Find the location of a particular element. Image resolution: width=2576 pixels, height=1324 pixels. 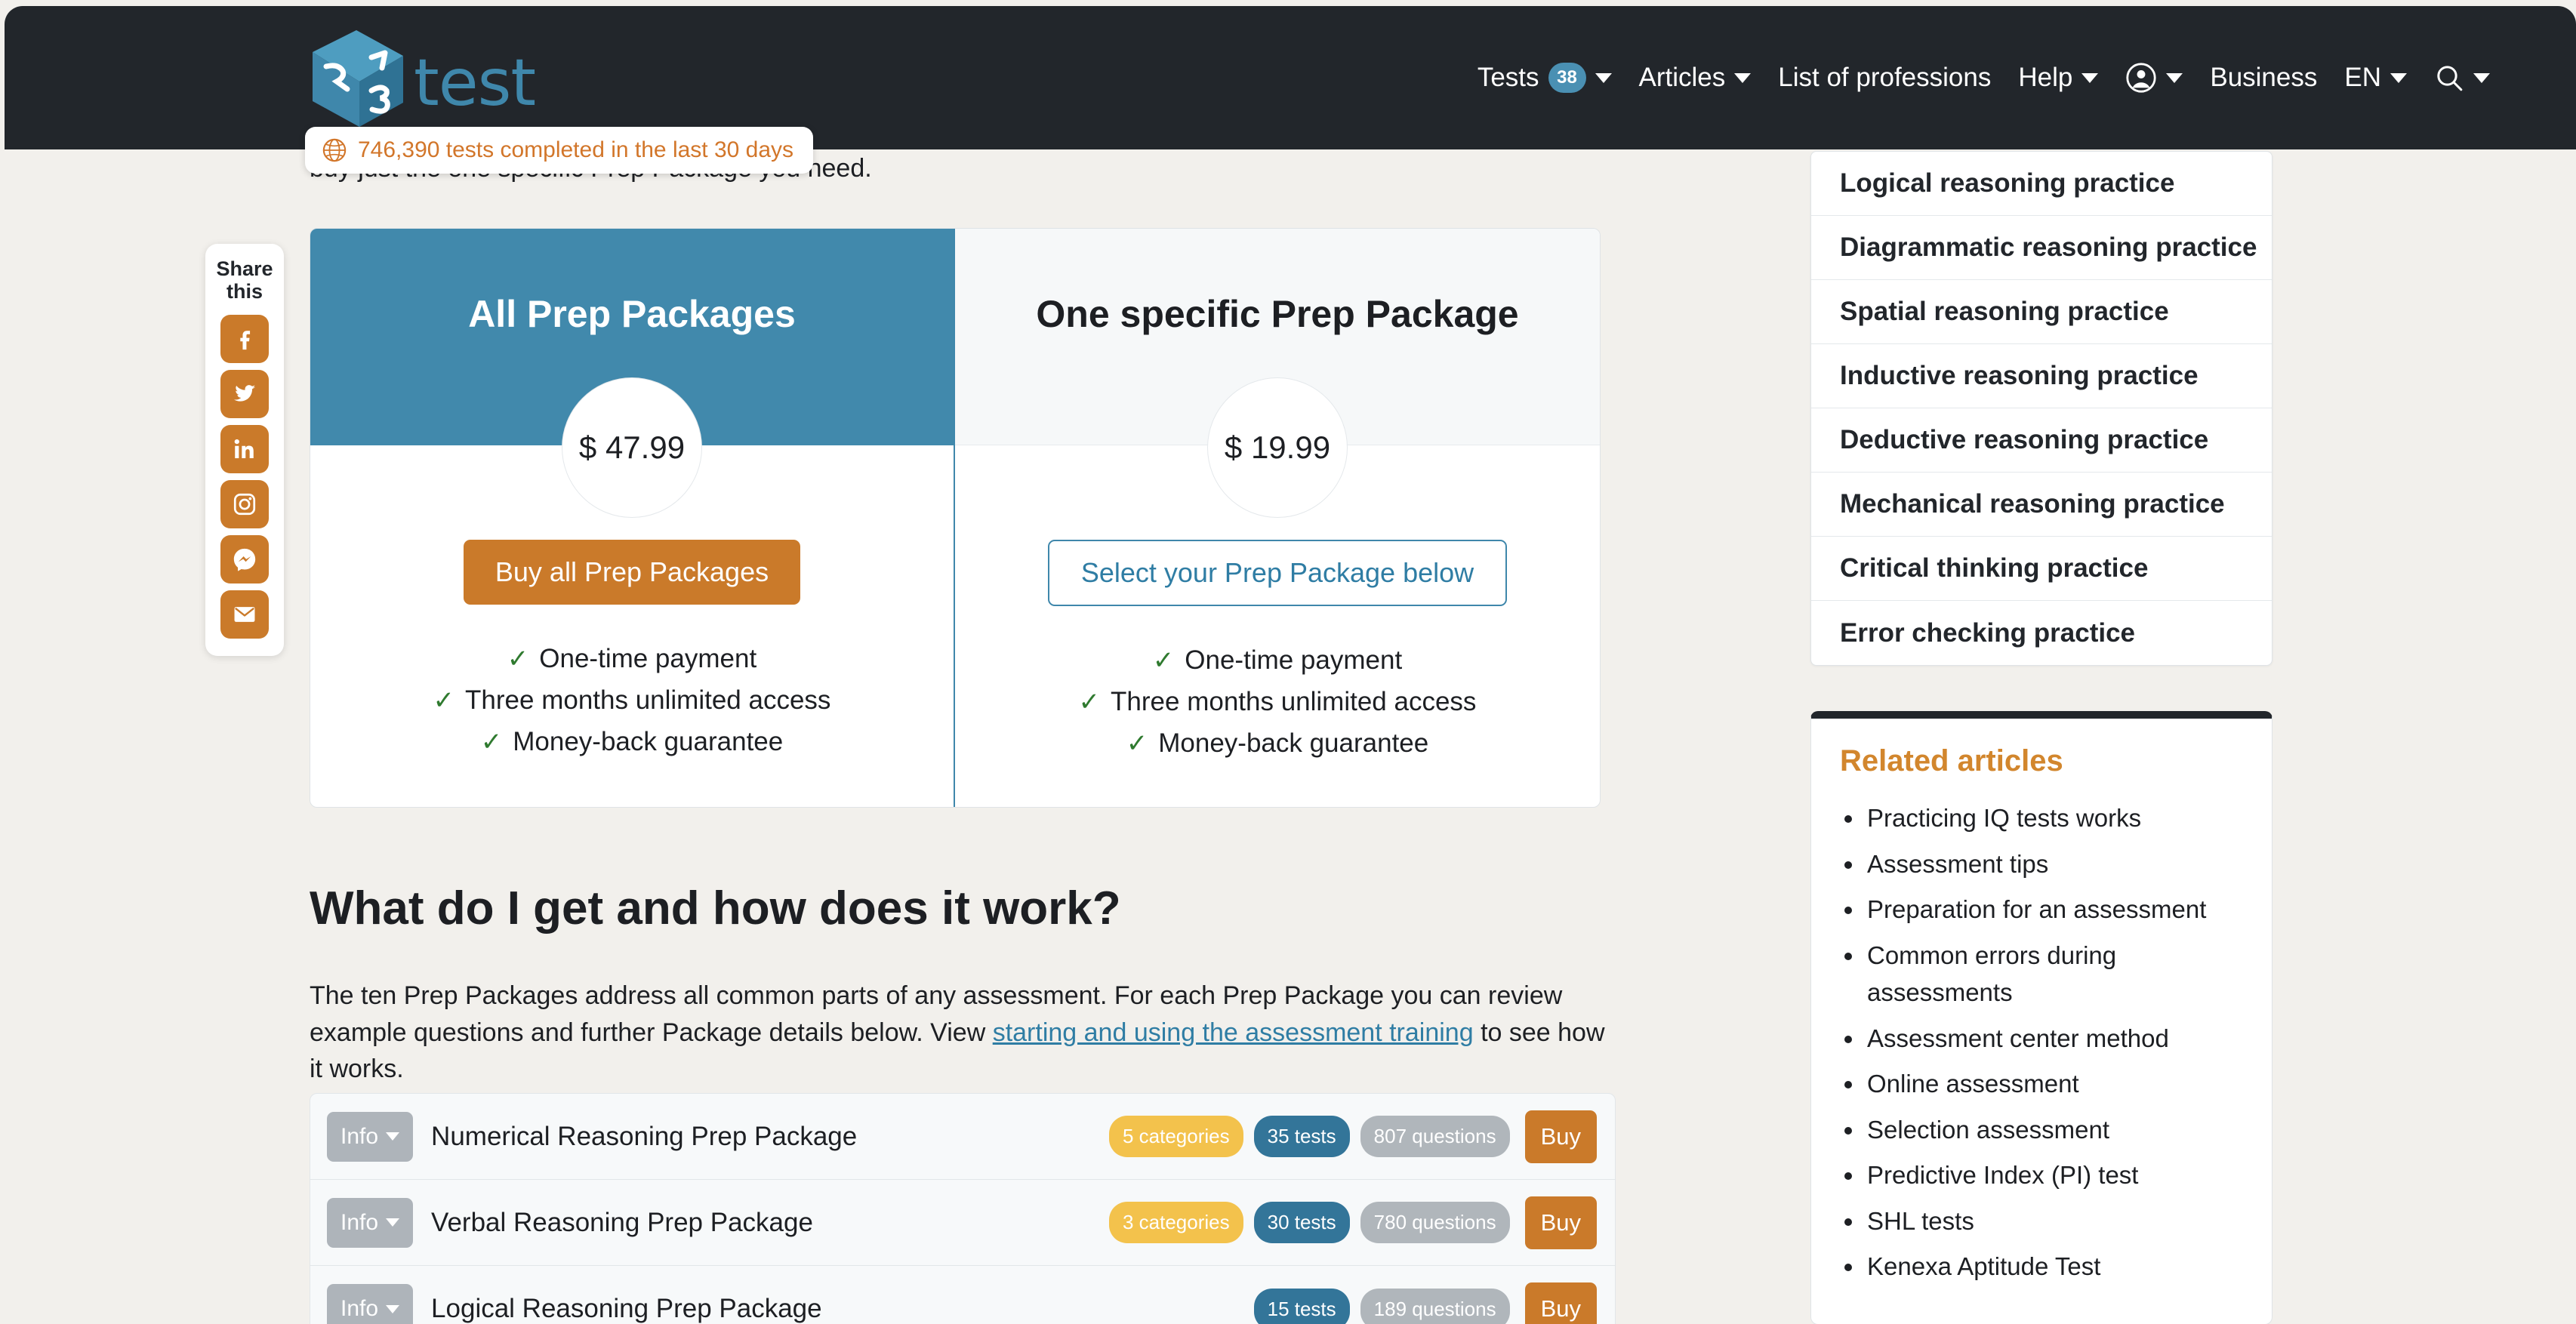

nav-tests: Tests 38 is located at coordinates (1544, 77).